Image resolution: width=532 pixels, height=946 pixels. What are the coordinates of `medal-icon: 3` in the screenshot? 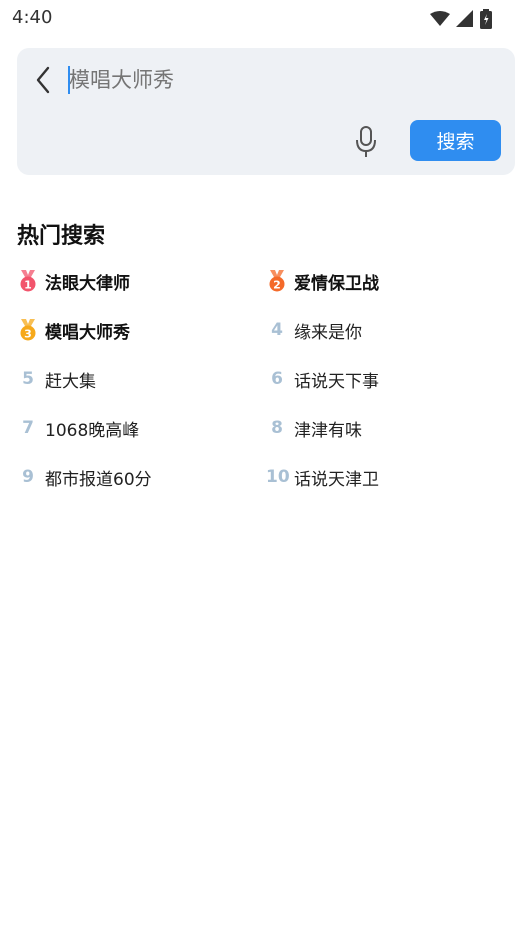 It's located at (28, 330).